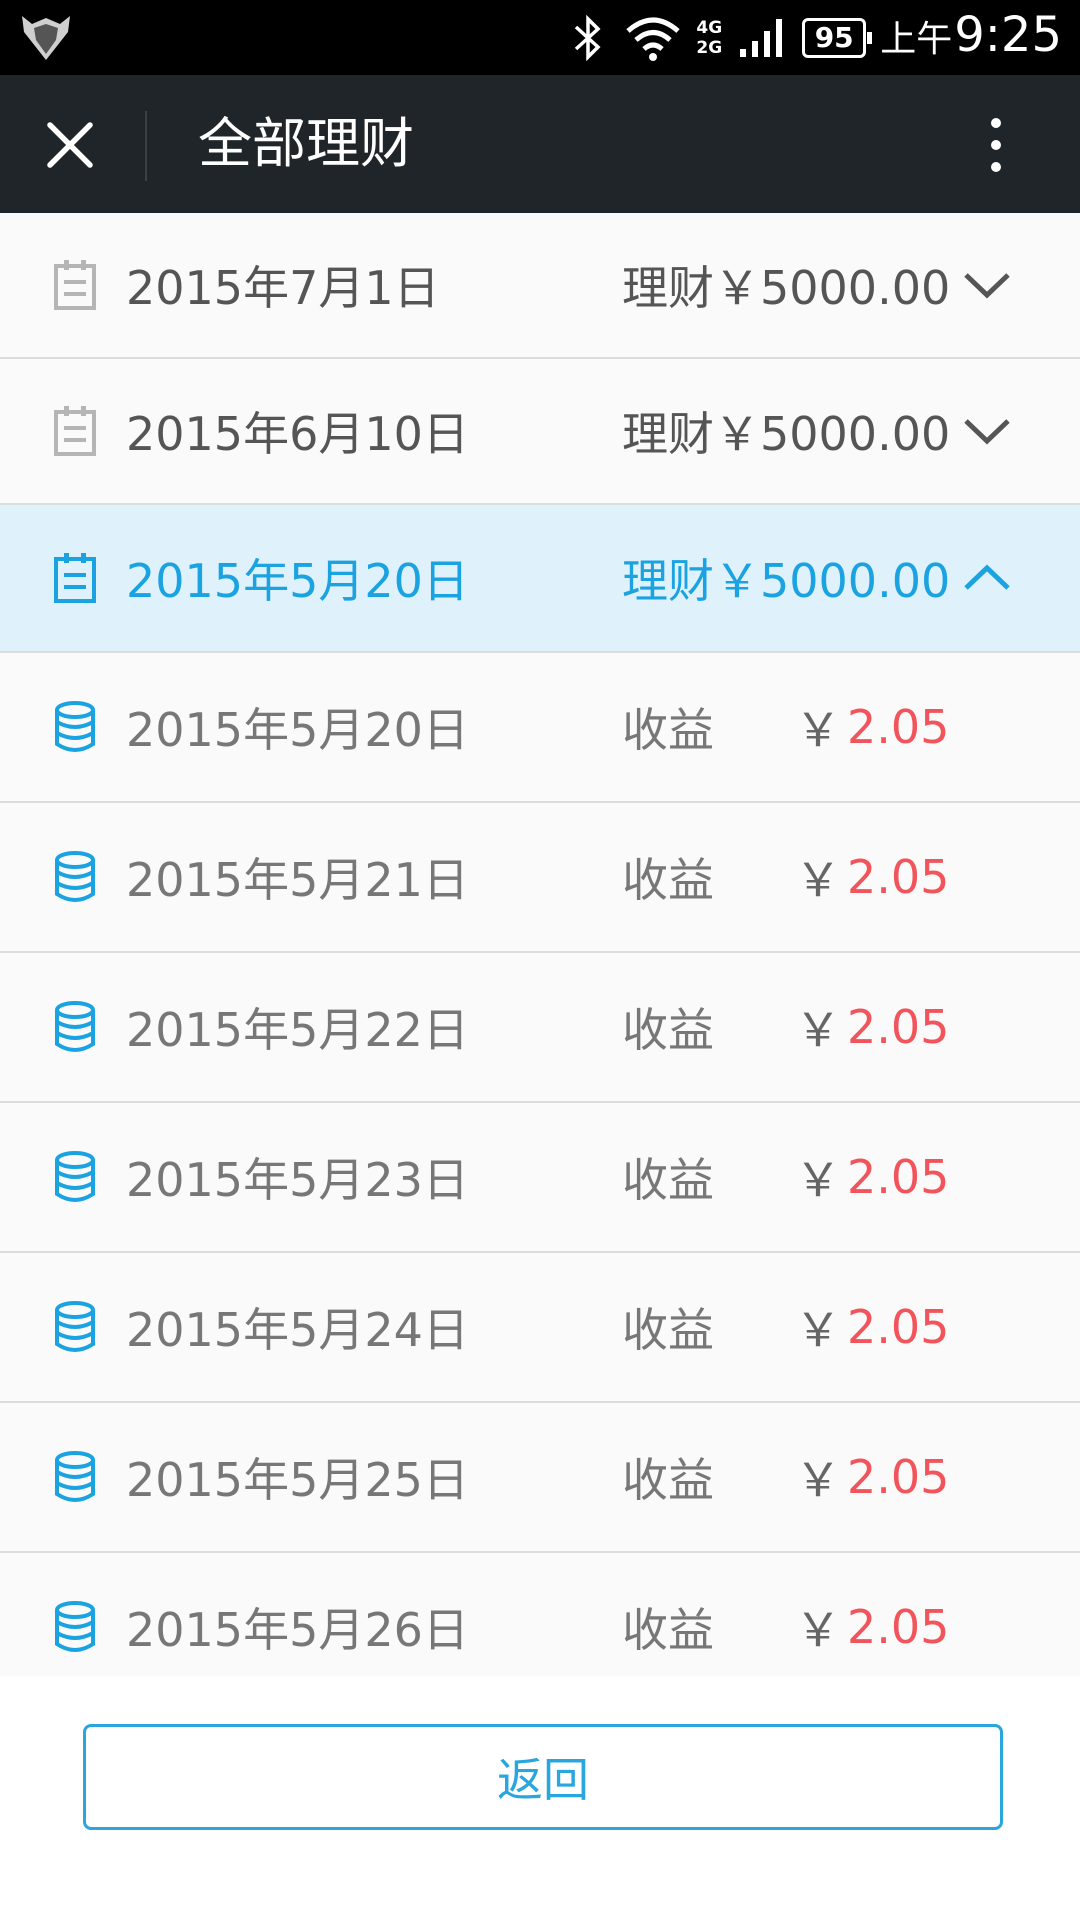 This screenshot has width=1080, height=1920. Describe the element at coordinates (916, 39) in the screenshot. I see `clock-ampm: 上午` at that location.